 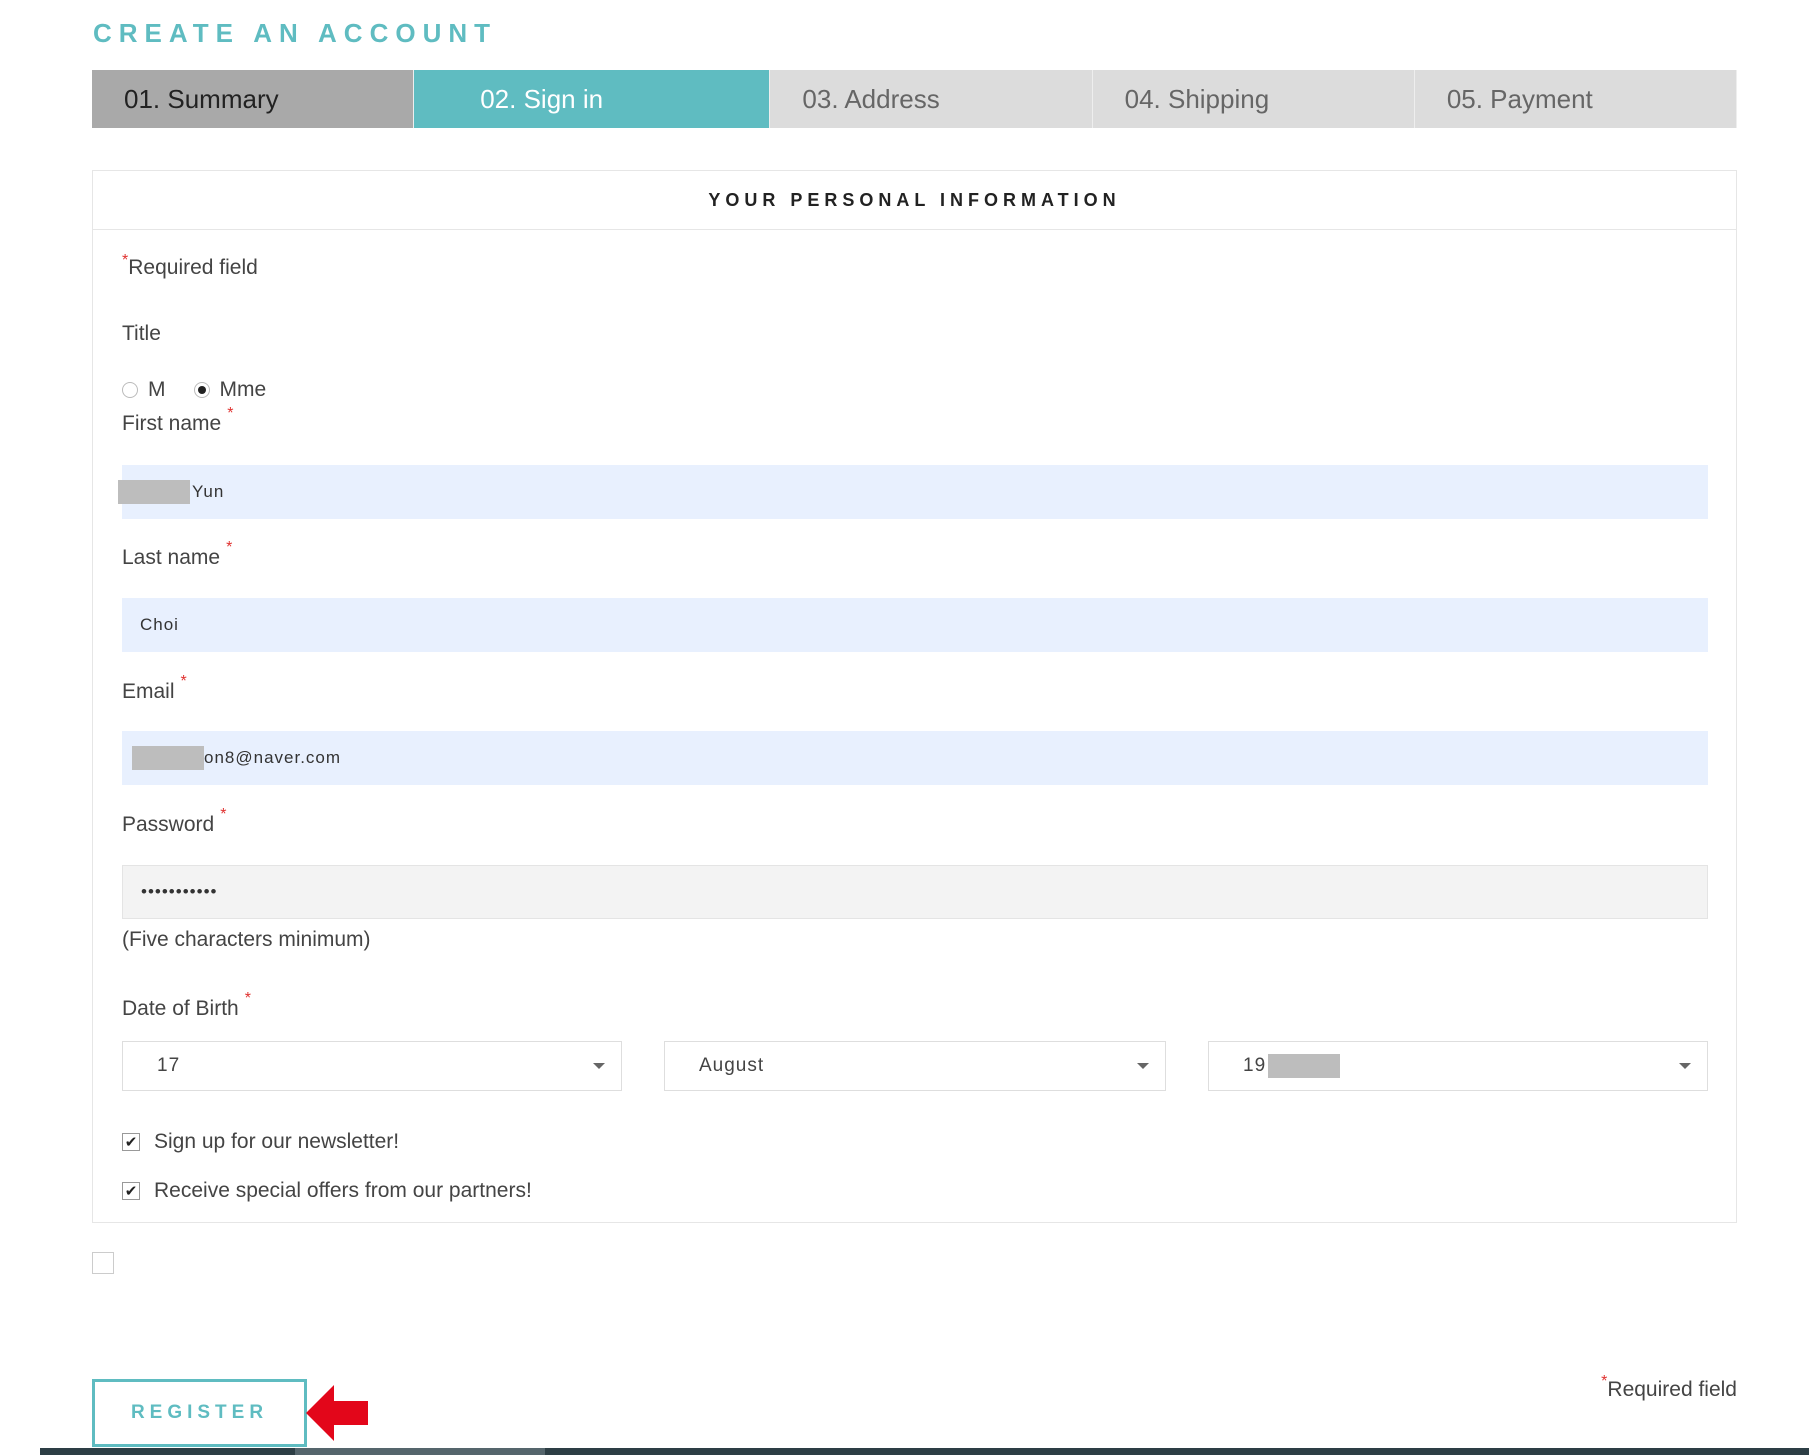 What do you see at coordinates (190, 265) in the screenshot?
I see `required-note: *Required field` at bounding box center [190, 265].